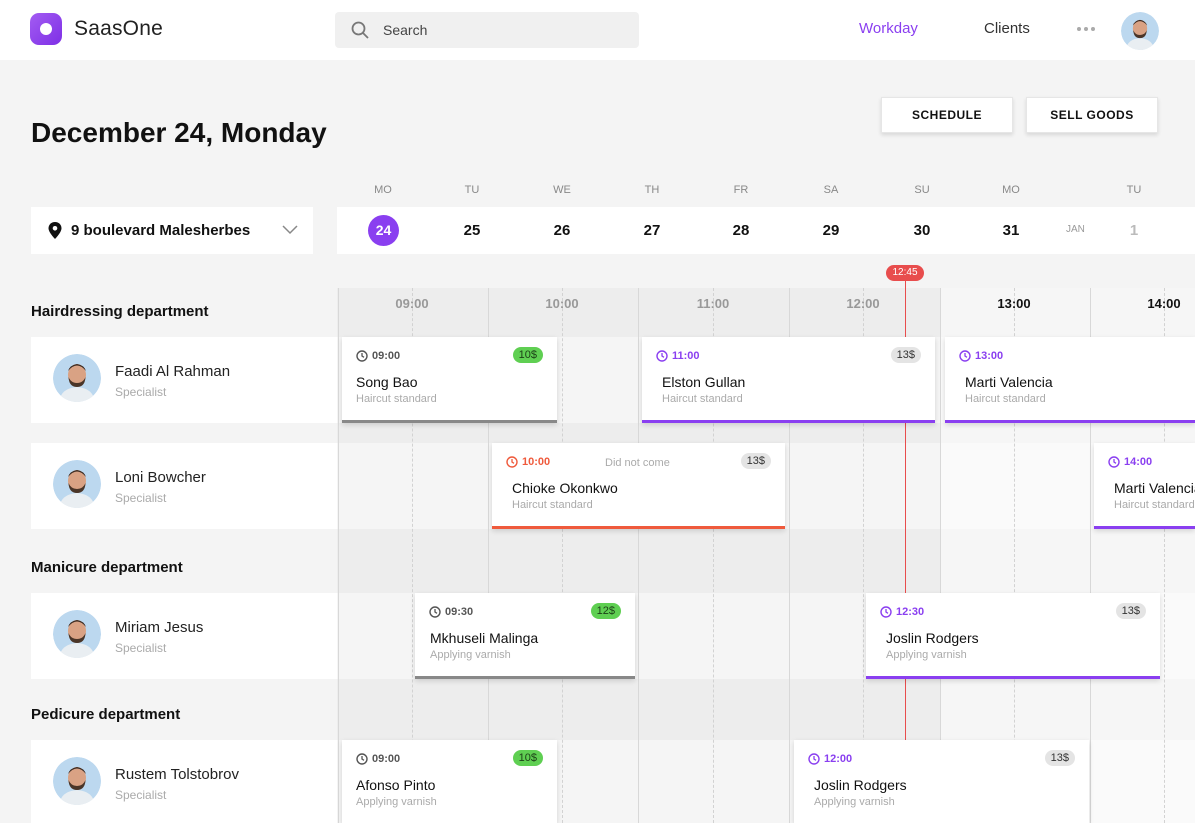  Describe the element at coordinates (449, 781) in the screenshot. I see `appointment-card: 09:00 10$ Afonso Pinto Applying varnish` at that location.